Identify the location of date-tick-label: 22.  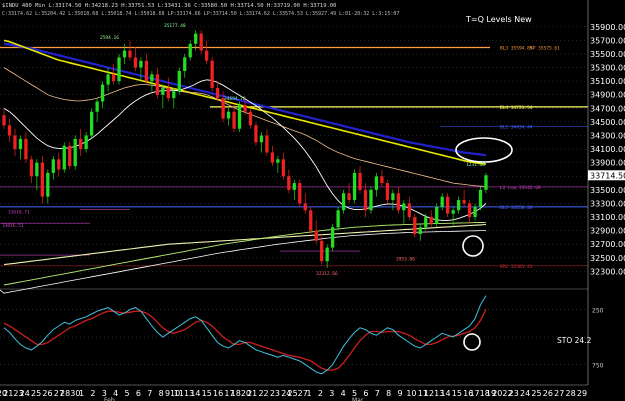
(263, 393).